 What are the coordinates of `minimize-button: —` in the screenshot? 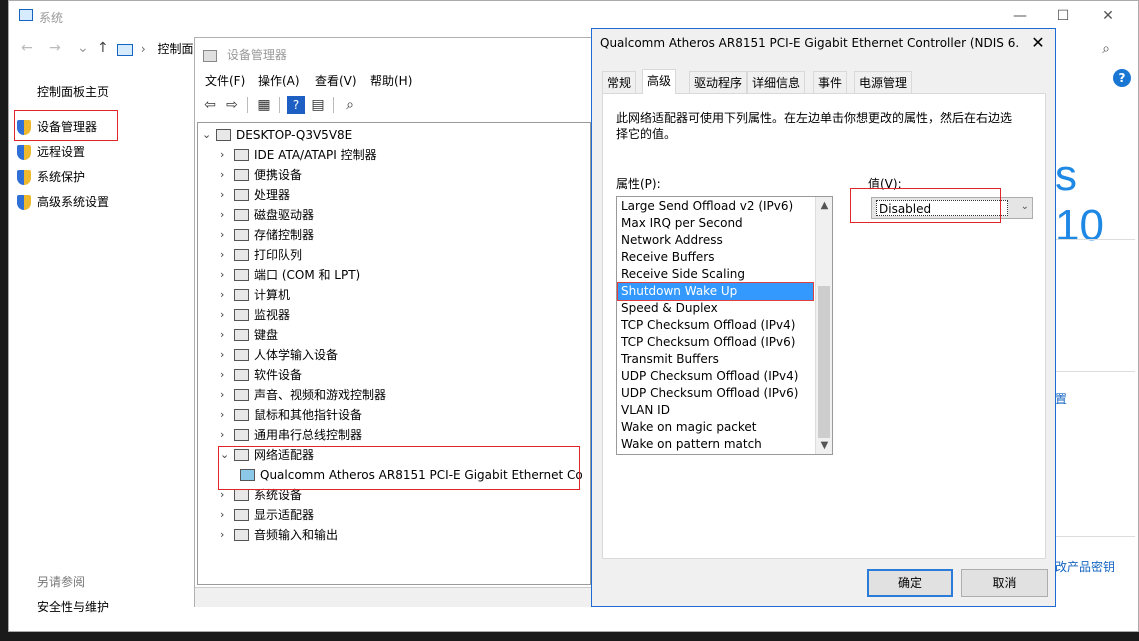 It's located at (1020, 16).